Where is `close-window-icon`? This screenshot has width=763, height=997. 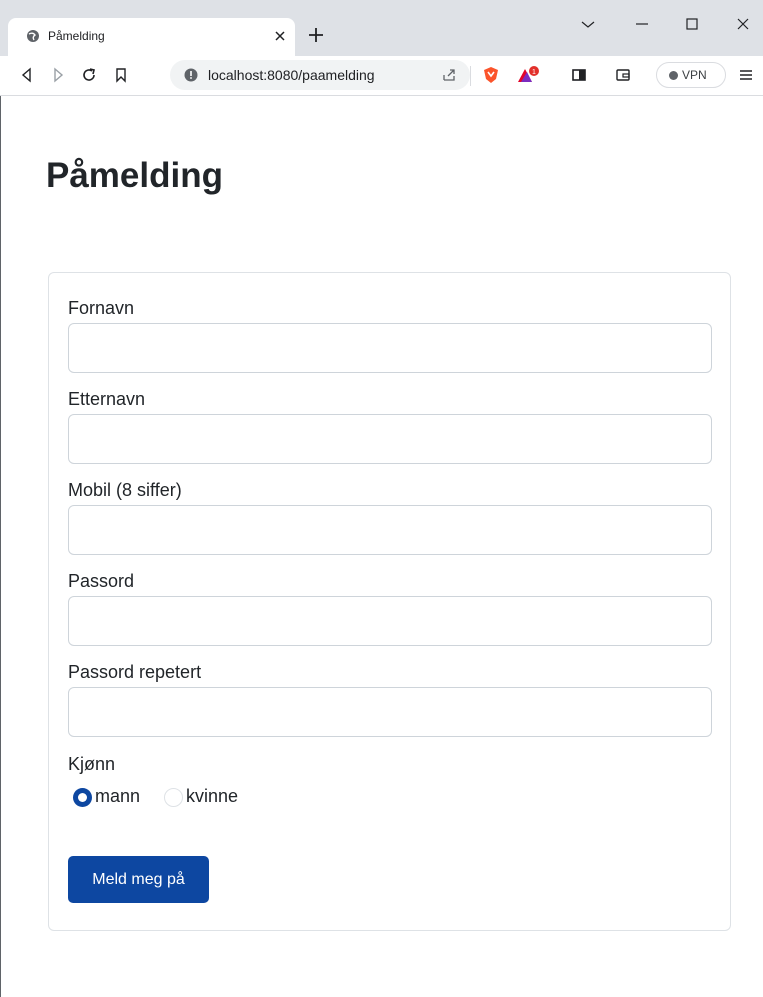
close-window-icon is located at coordinates (743, 24).